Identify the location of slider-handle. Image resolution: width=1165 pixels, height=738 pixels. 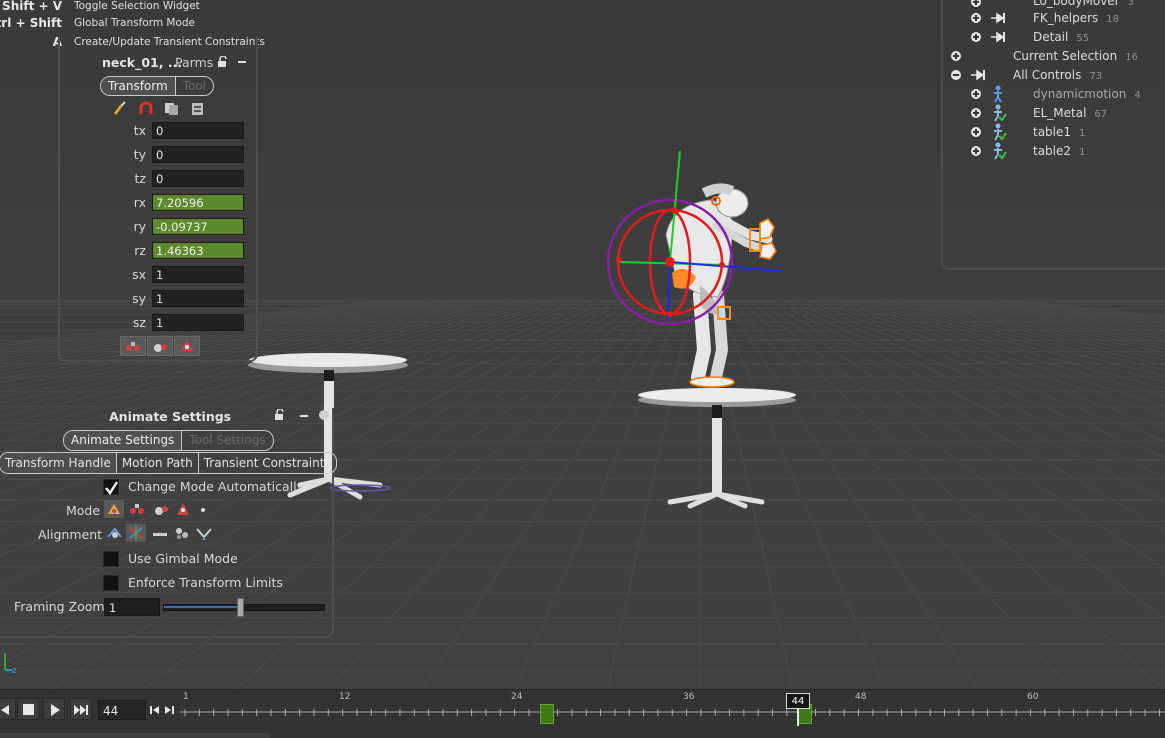
(241, 607).